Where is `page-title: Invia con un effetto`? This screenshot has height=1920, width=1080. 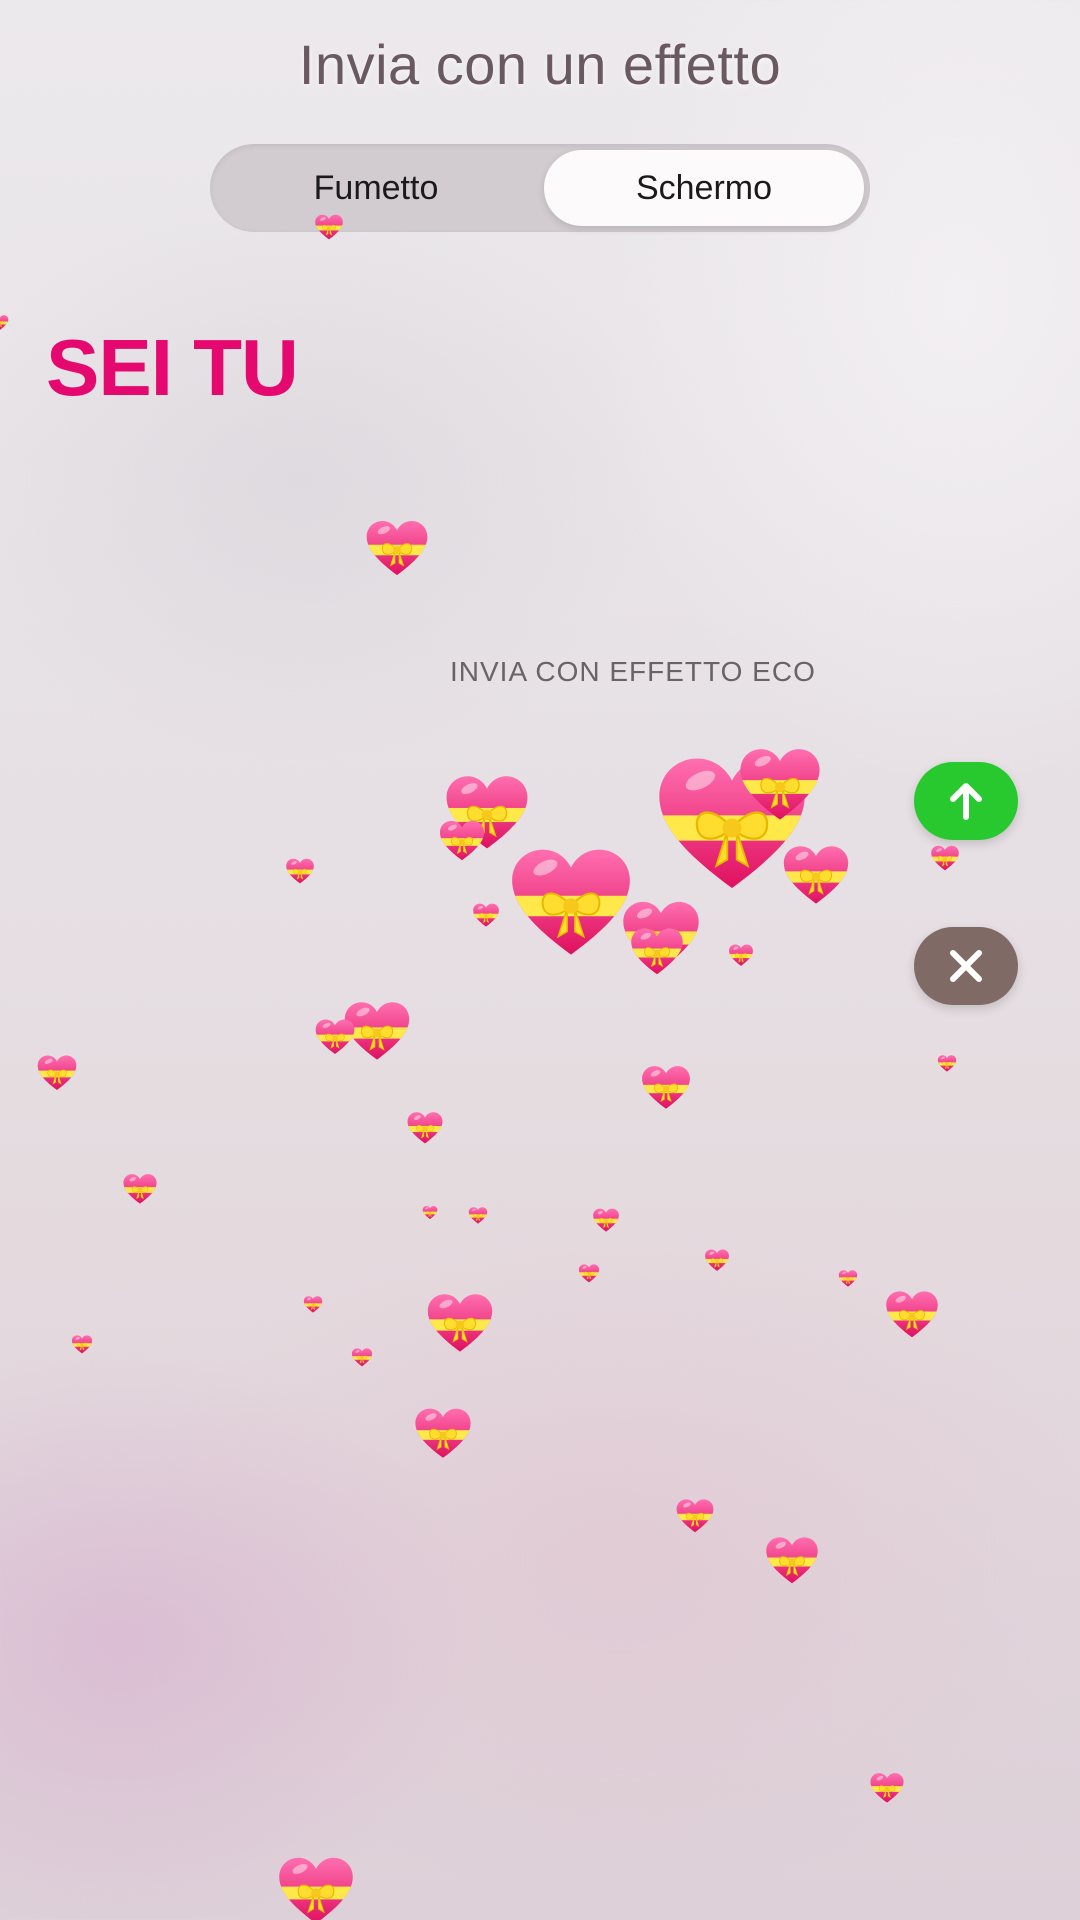 page-title: Invia con un effetto is located at coordinates (540, 64).